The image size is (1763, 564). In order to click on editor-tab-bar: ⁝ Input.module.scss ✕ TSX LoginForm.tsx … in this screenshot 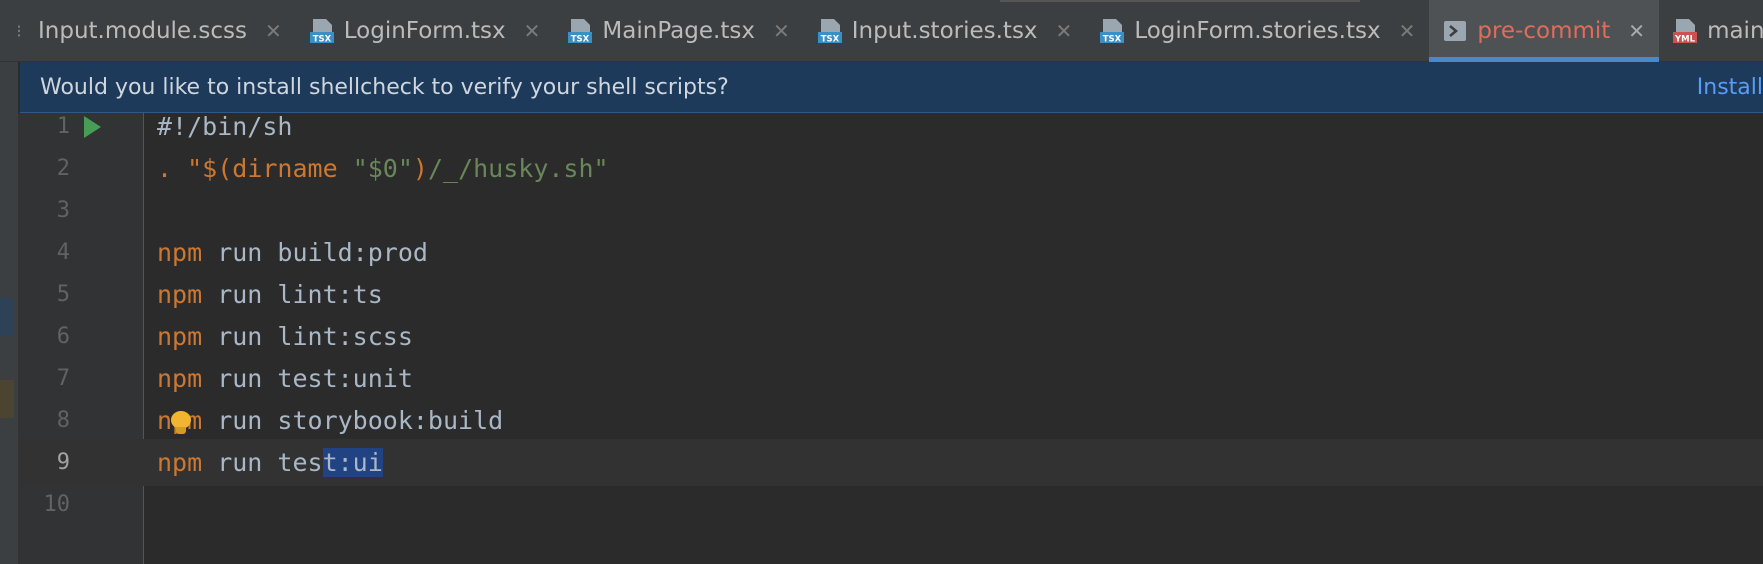, I will do `click(881, 31)`.